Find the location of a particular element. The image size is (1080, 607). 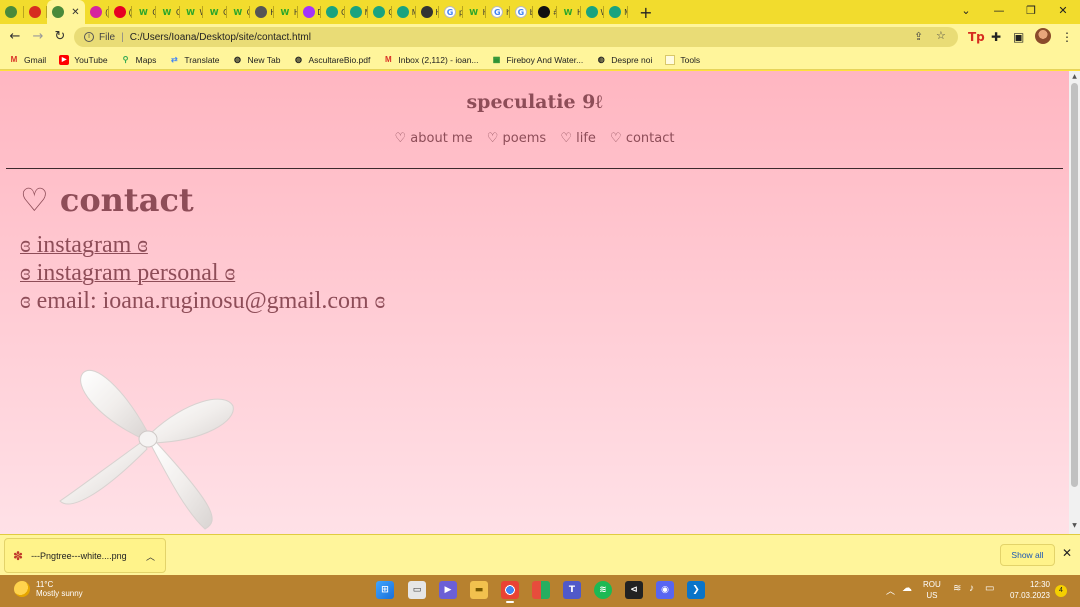

browser-tab: W is located at coordinates (592, 12).